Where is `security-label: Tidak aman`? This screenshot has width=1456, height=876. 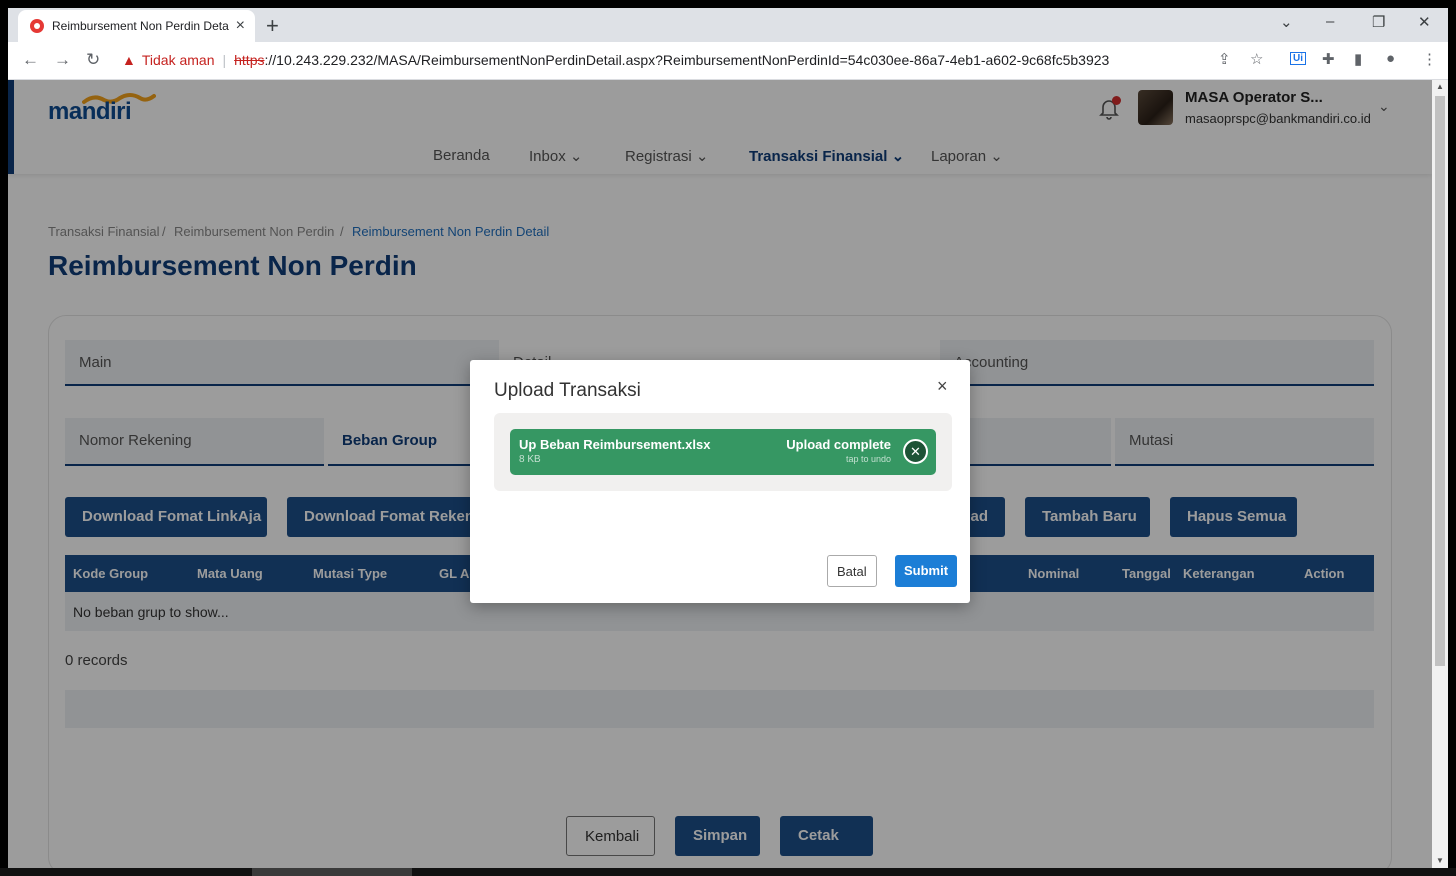
security-label: Tidak aman is located at coordinates (178, 60).